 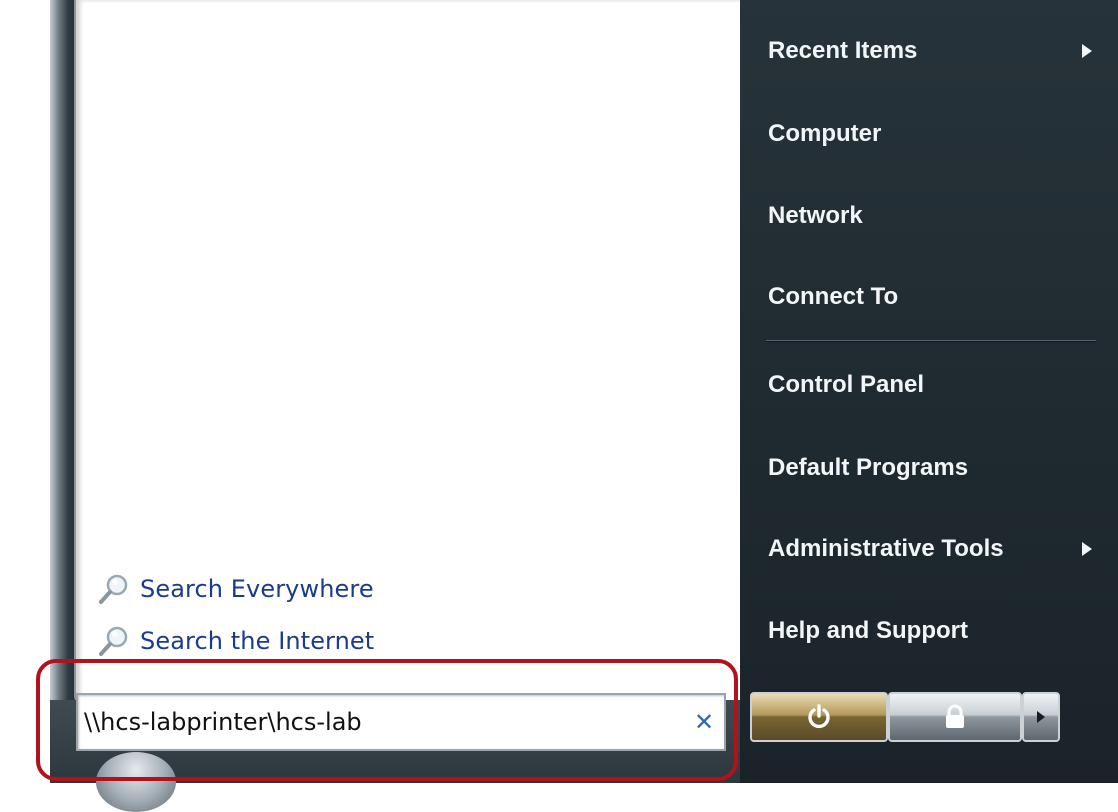 What do you see at coordinates (886, 548) in the screenshot?
I see `menu-item-label: Administrative Tools` at bounding box center [886, 548].